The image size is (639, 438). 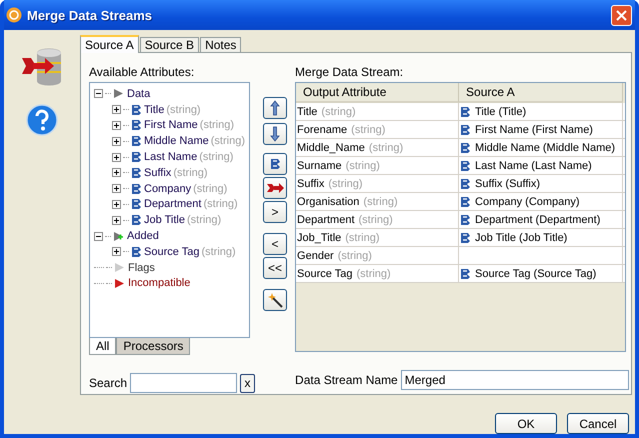 I want to click on merge-arrow-icon, so click(x=275, y=188).